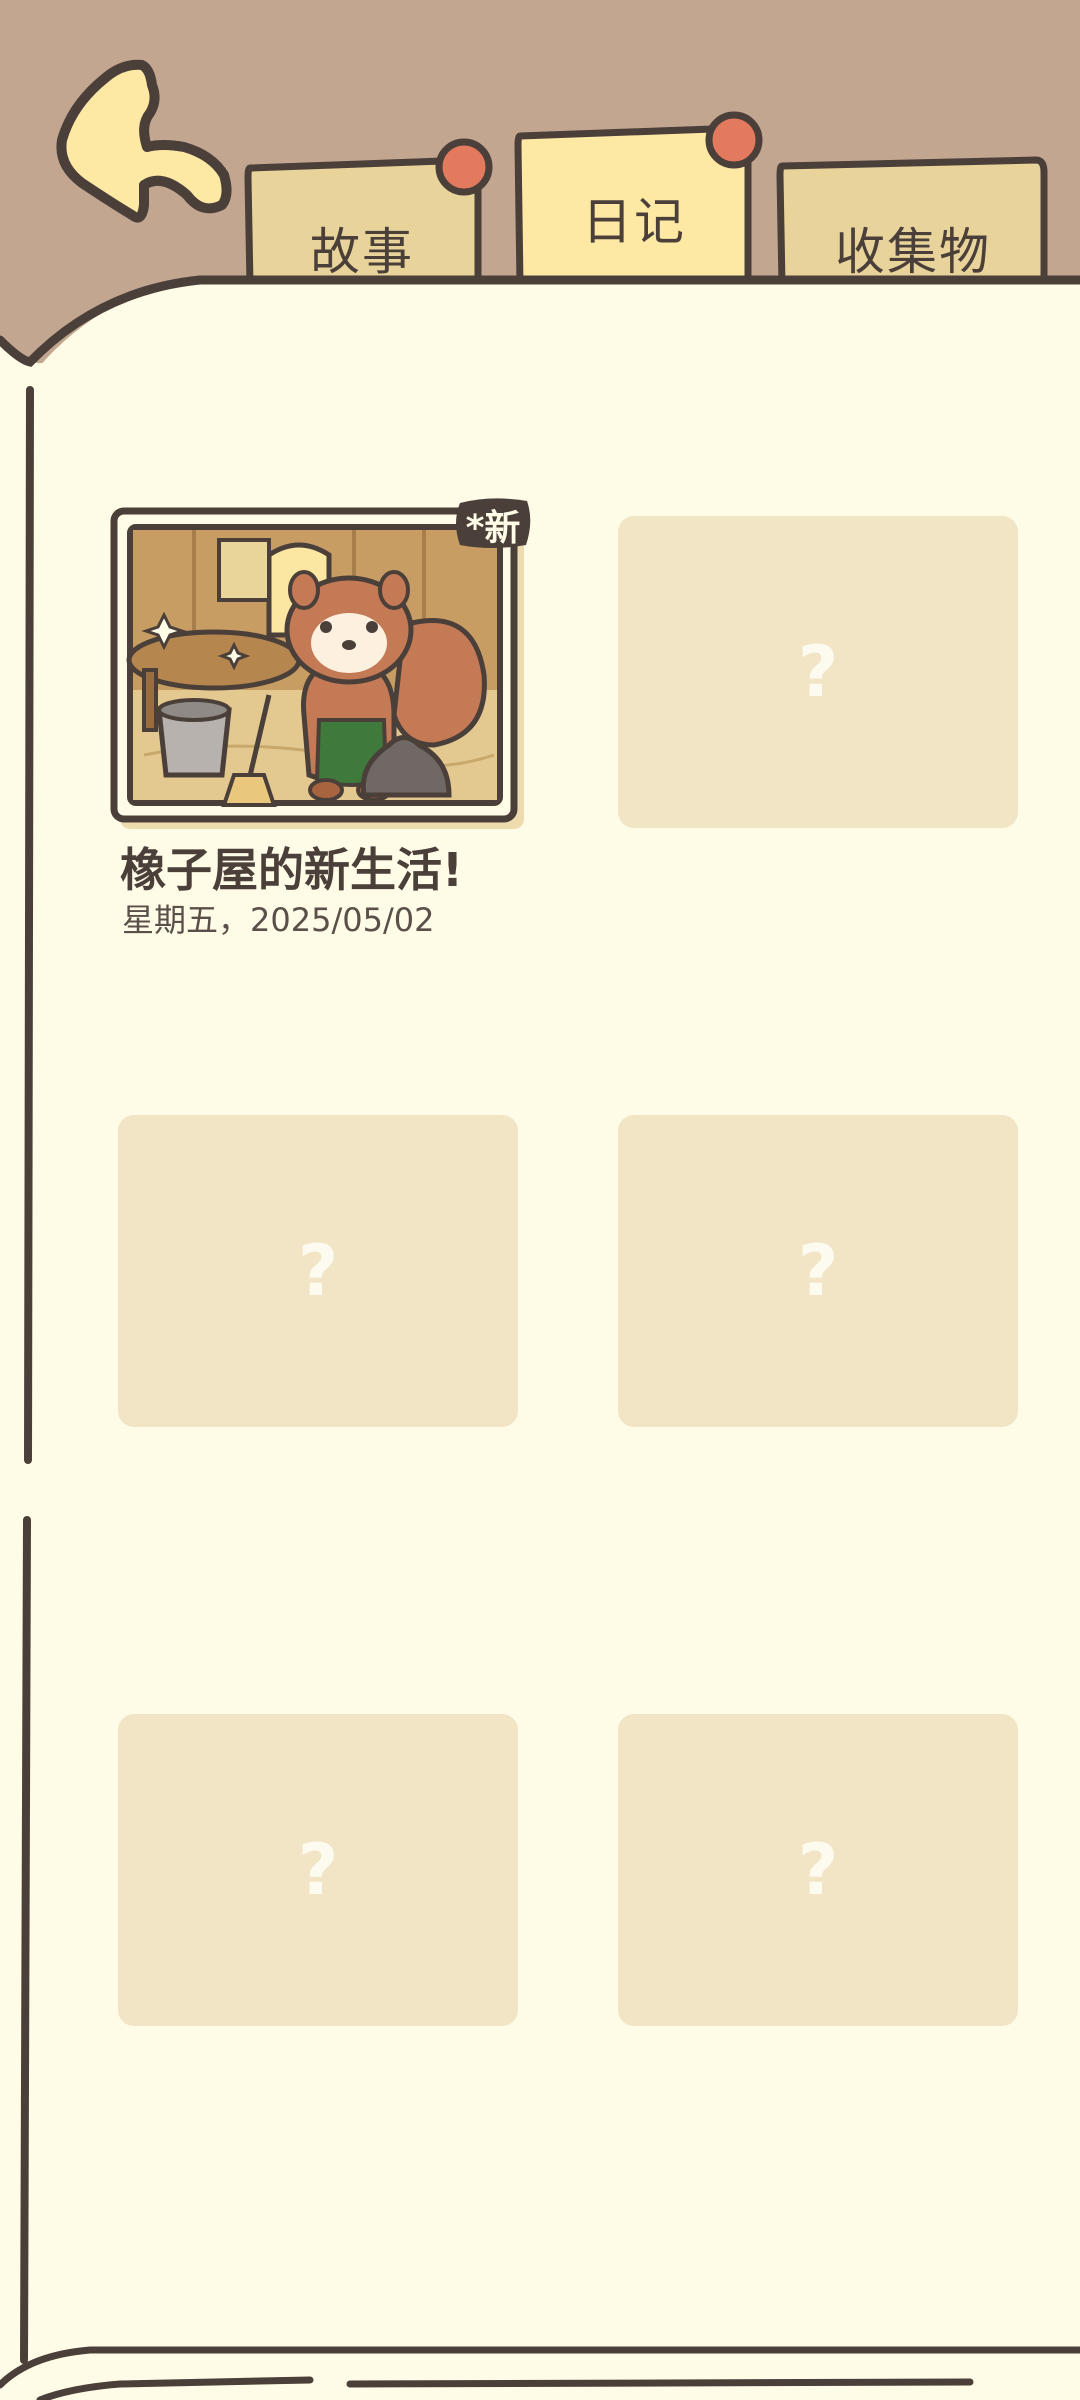 This screenshot has height=2400, width=1080. Describe the element at coordinates (913, 252) in the screenshot. I see `tab-collectibles-label: 收集物` at that location.